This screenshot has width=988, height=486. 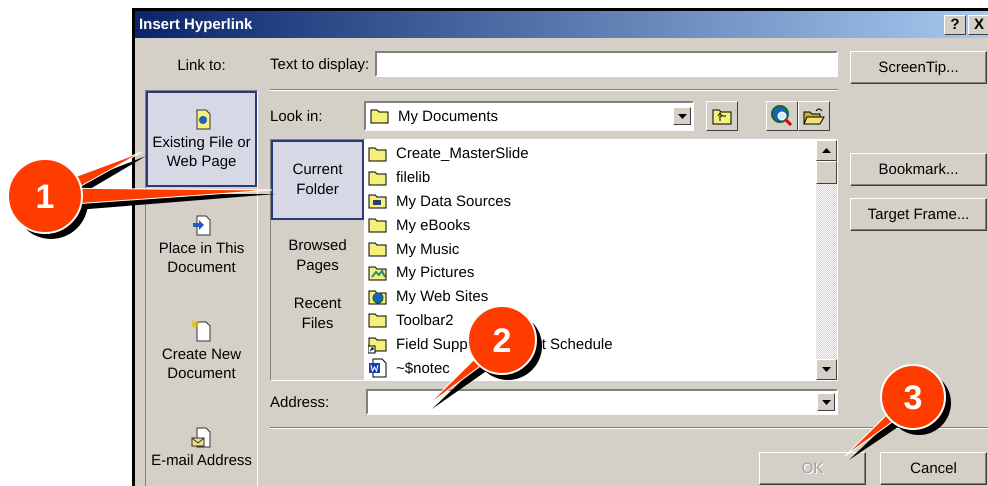 I want to click on file-name: My eBooks, so click(x=433, y=225).